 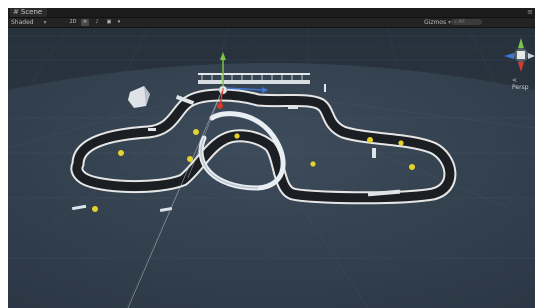 I want to click on tab-bar: # Scene ≡, so click(x=271, y=13).